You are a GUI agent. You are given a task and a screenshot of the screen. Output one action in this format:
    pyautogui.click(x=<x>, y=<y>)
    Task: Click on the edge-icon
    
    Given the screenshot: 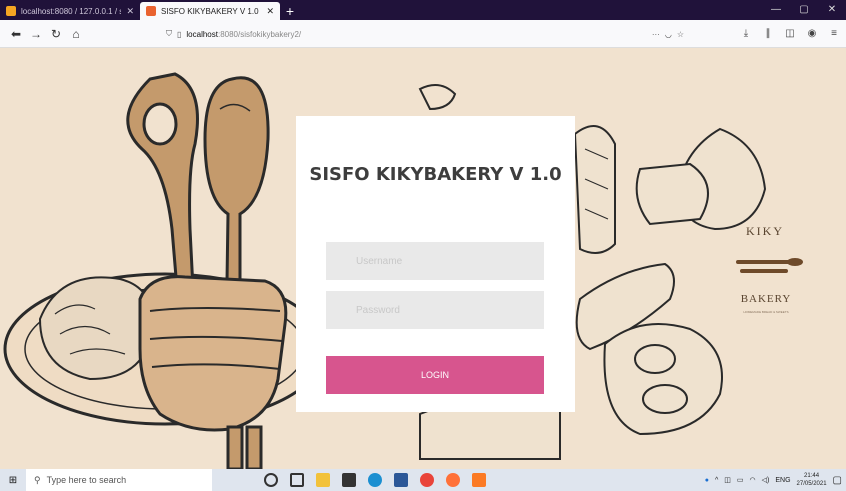 What is the action you would take?
    pyautogui.click(x=375, y=480)
    